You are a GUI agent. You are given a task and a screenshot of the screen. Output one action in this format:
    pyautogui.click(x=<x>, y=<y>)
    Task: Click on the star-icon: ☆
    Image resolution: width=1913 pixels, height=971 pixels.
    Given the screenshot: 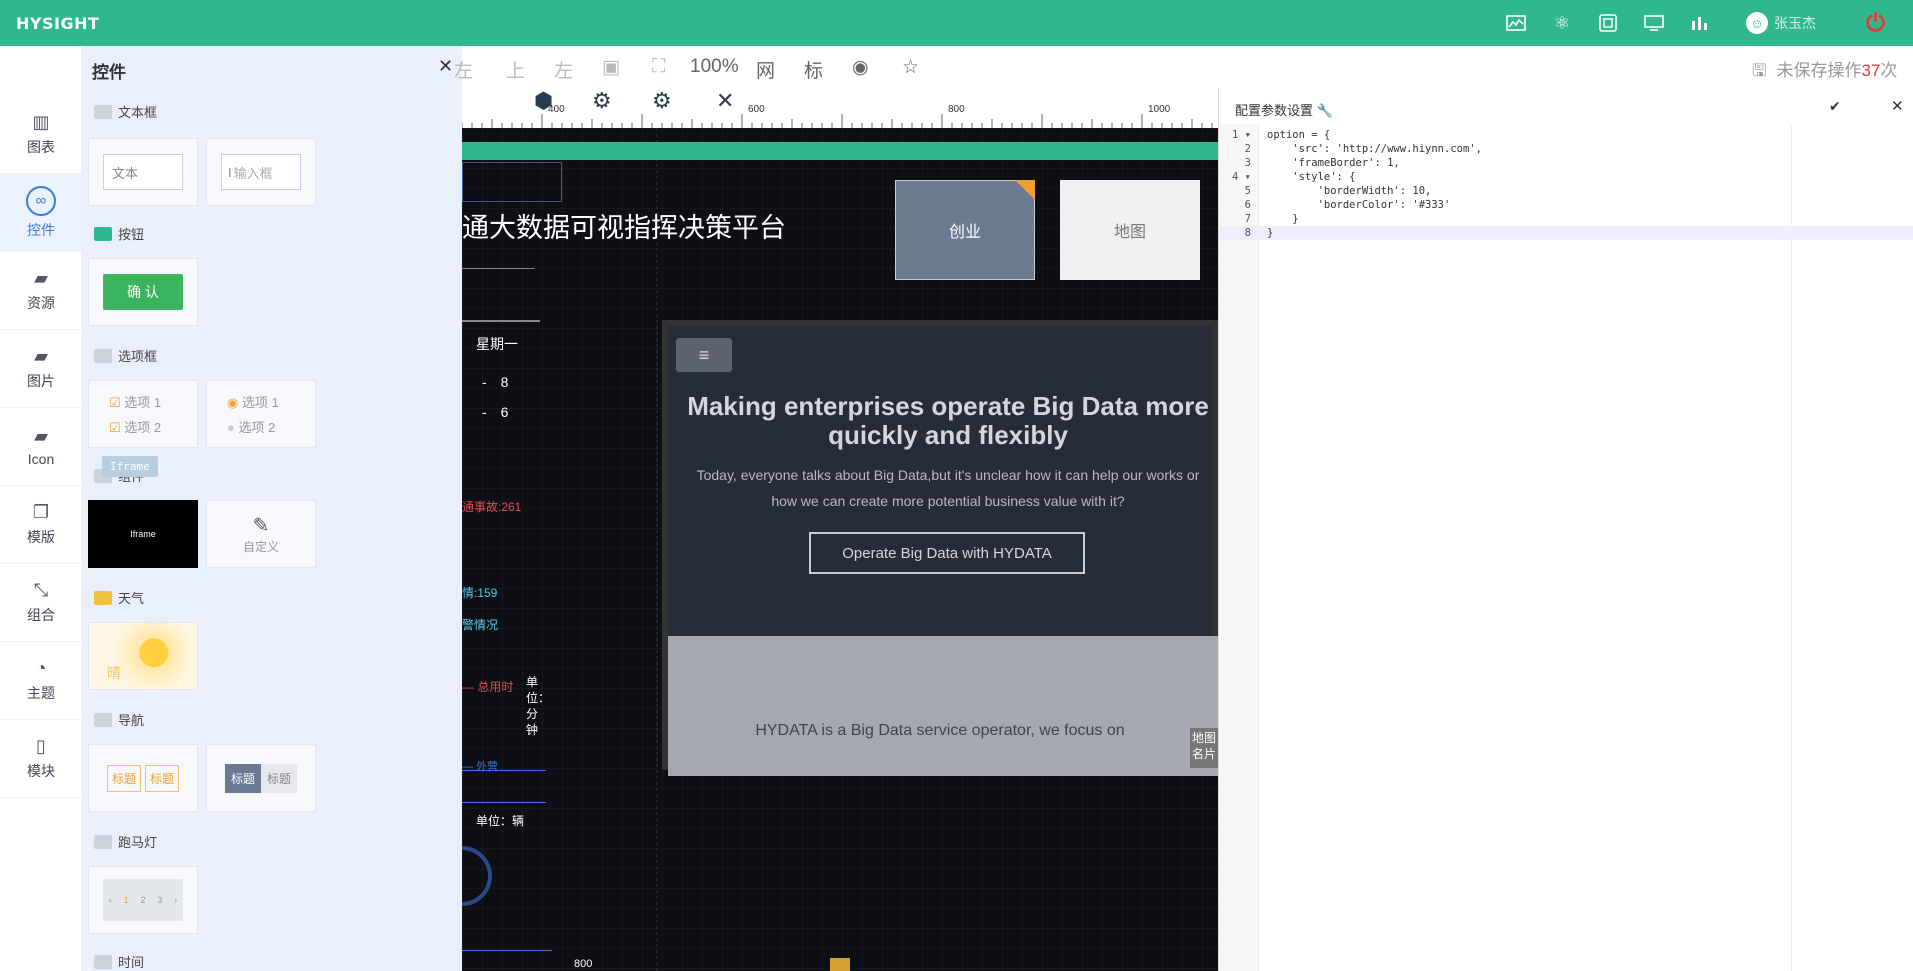 What is the action you would take?
    pyautogui.click(x=910, y=67)
    